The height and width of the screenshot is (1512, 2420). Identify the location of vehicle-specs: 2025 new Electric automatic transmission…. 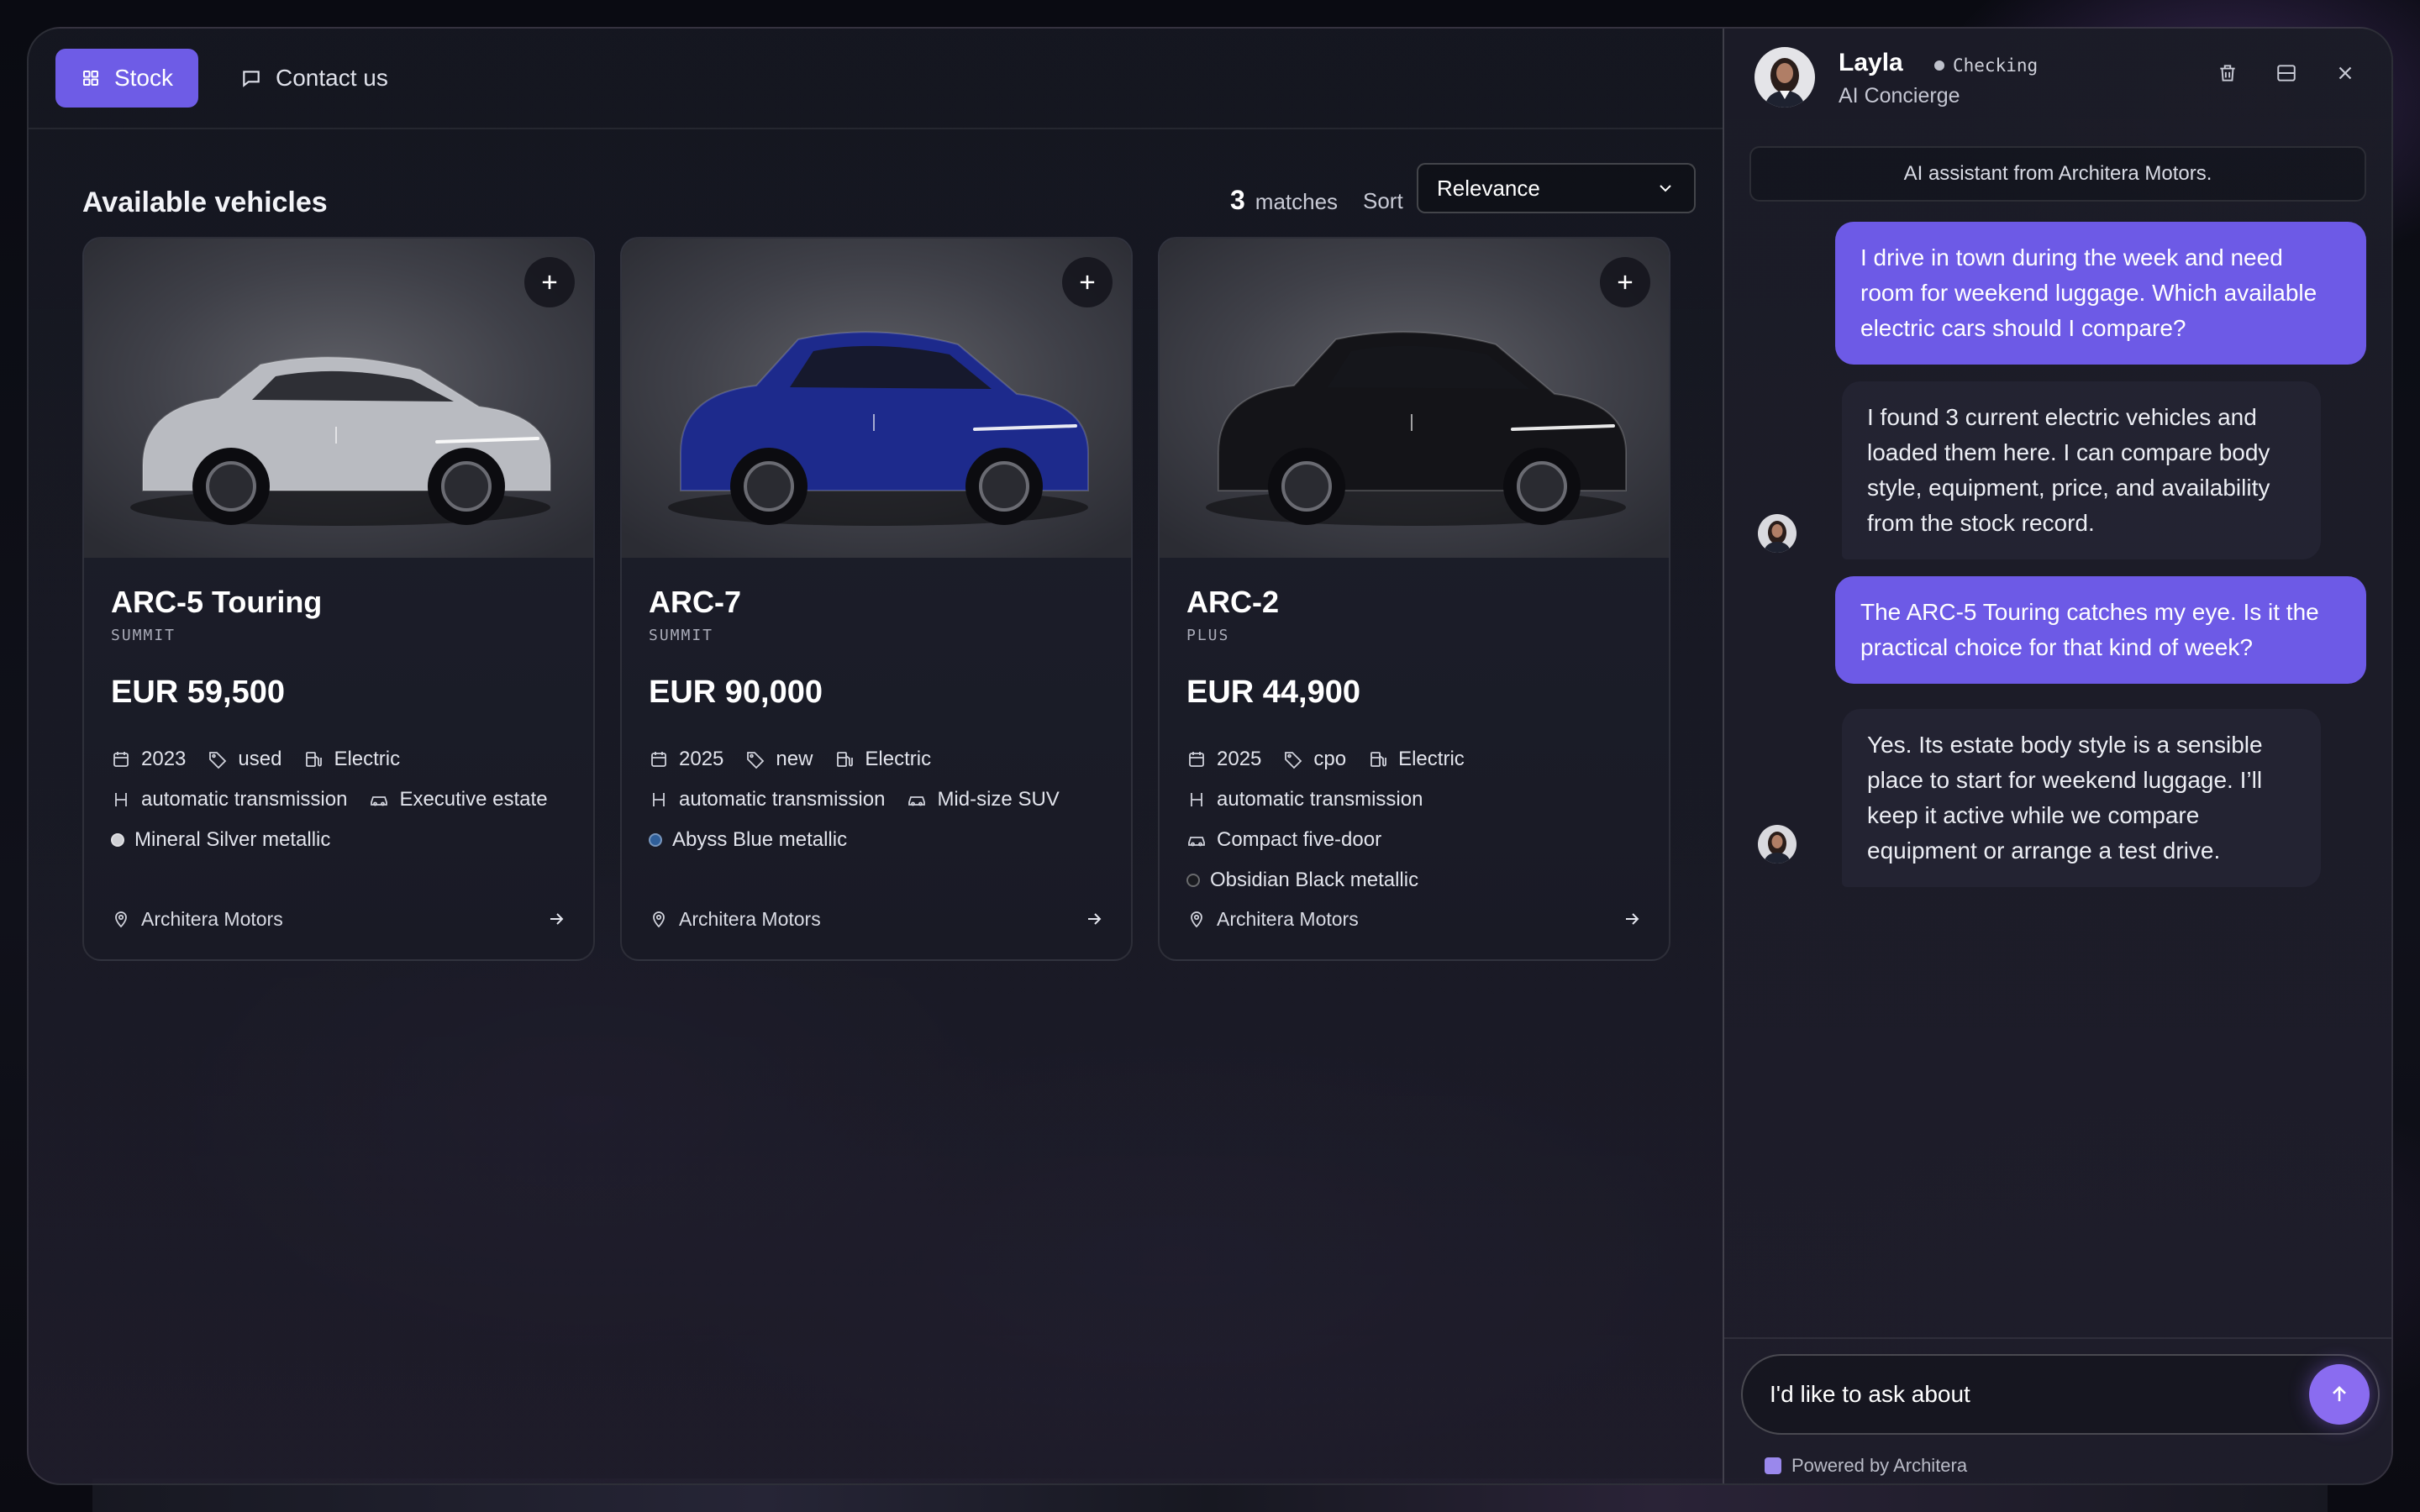
(876, 799).